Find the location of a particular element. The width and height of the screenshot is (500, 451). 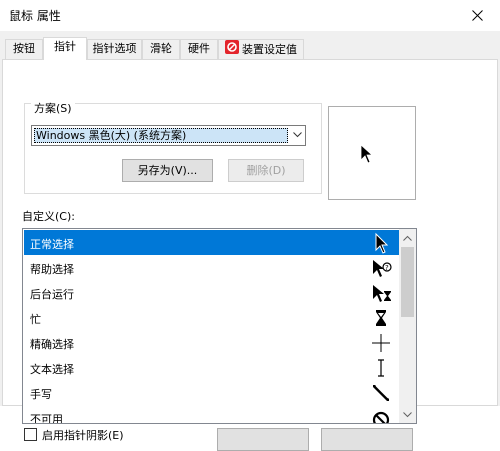

cursor-row-label: 后台运行 is located at coordinates (52, 294).